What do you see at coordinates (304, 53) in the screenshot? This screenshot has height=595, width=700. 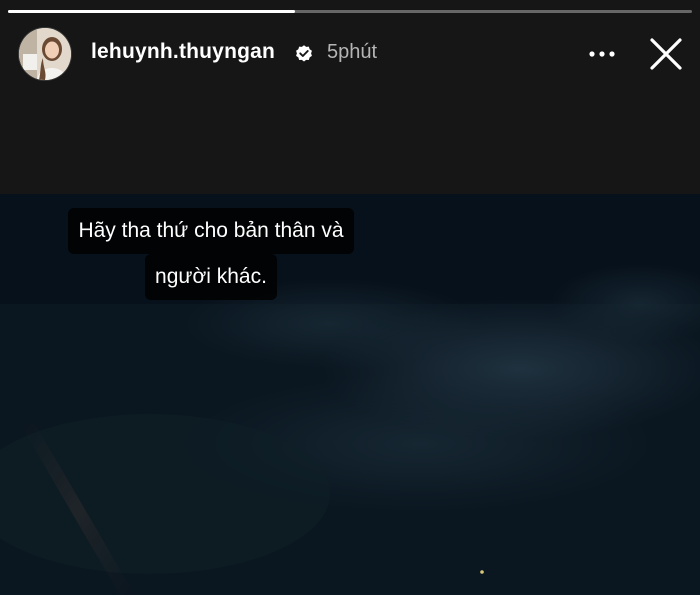 I see `verified-badge-icon` at bounding box center [304, 53].